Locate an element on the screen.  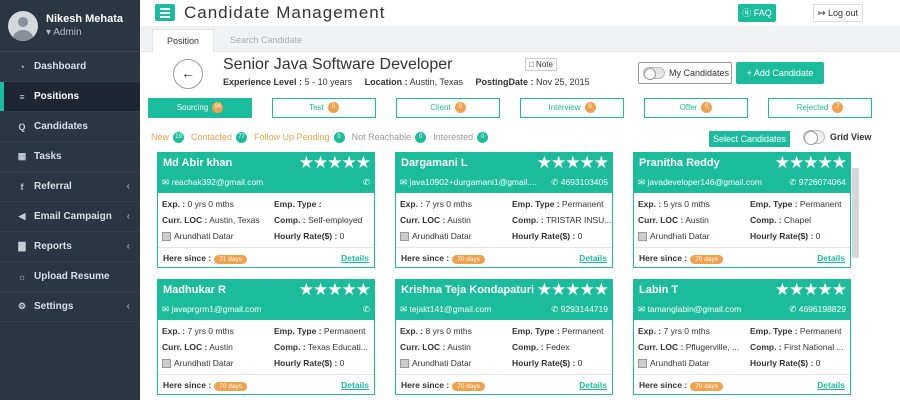
dashboard-icon: ◔ is located at coordinates (22, 66).